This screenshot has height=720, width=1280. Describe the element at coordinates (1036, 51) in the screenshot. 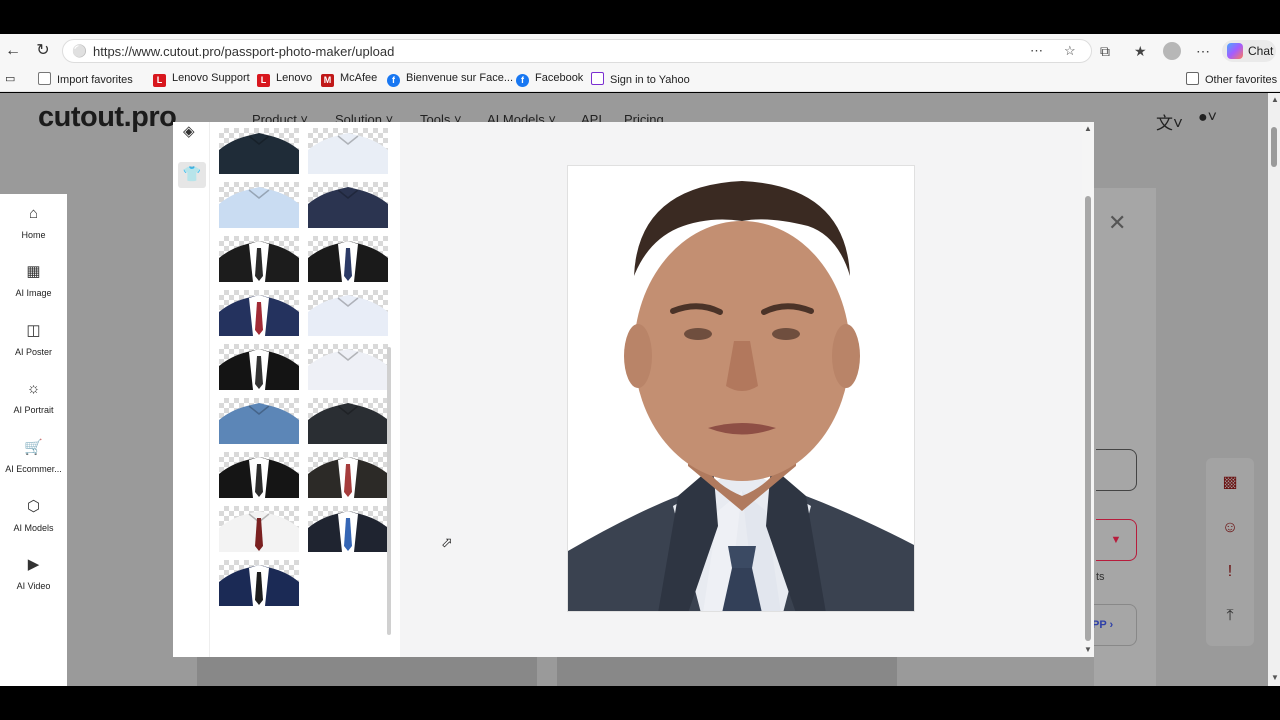

I see `more-tools-icon: ⋯` at that location.